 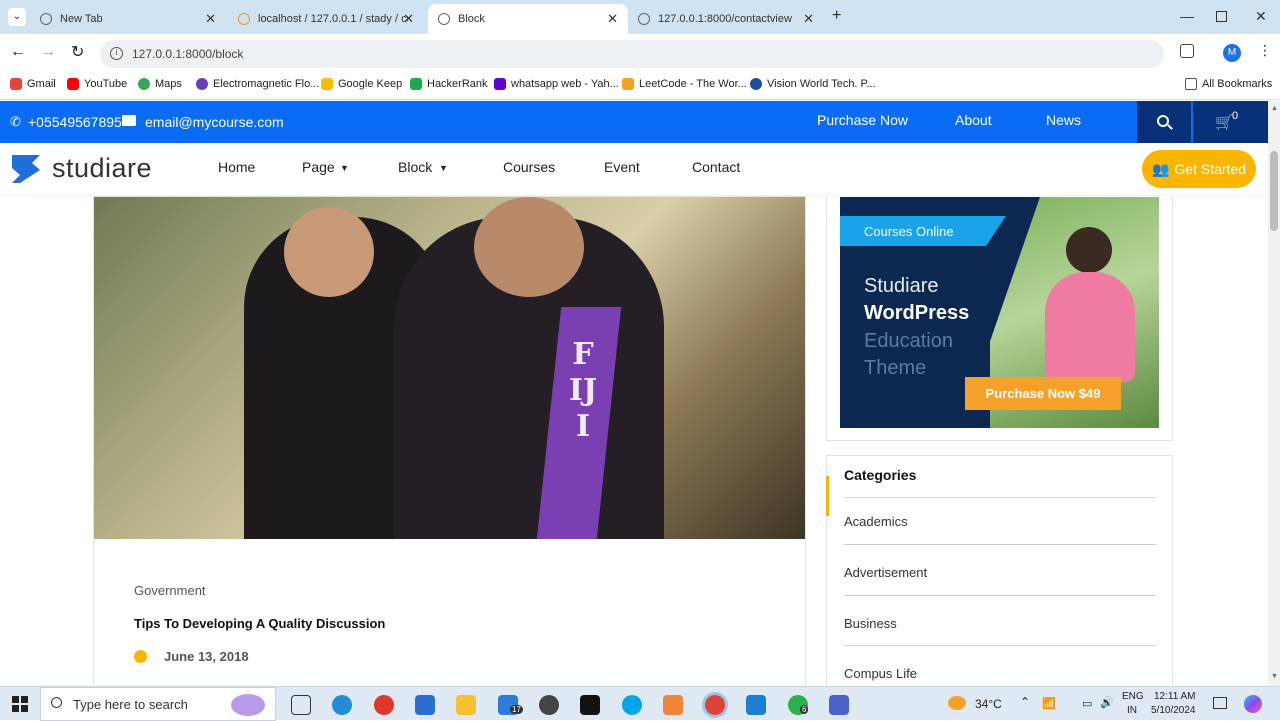 What do you see at coordinates (1043, 393) in the screenshot?
I see `ad-purchase-button: Purchase Now $49` at bounding box center [1043, 393].